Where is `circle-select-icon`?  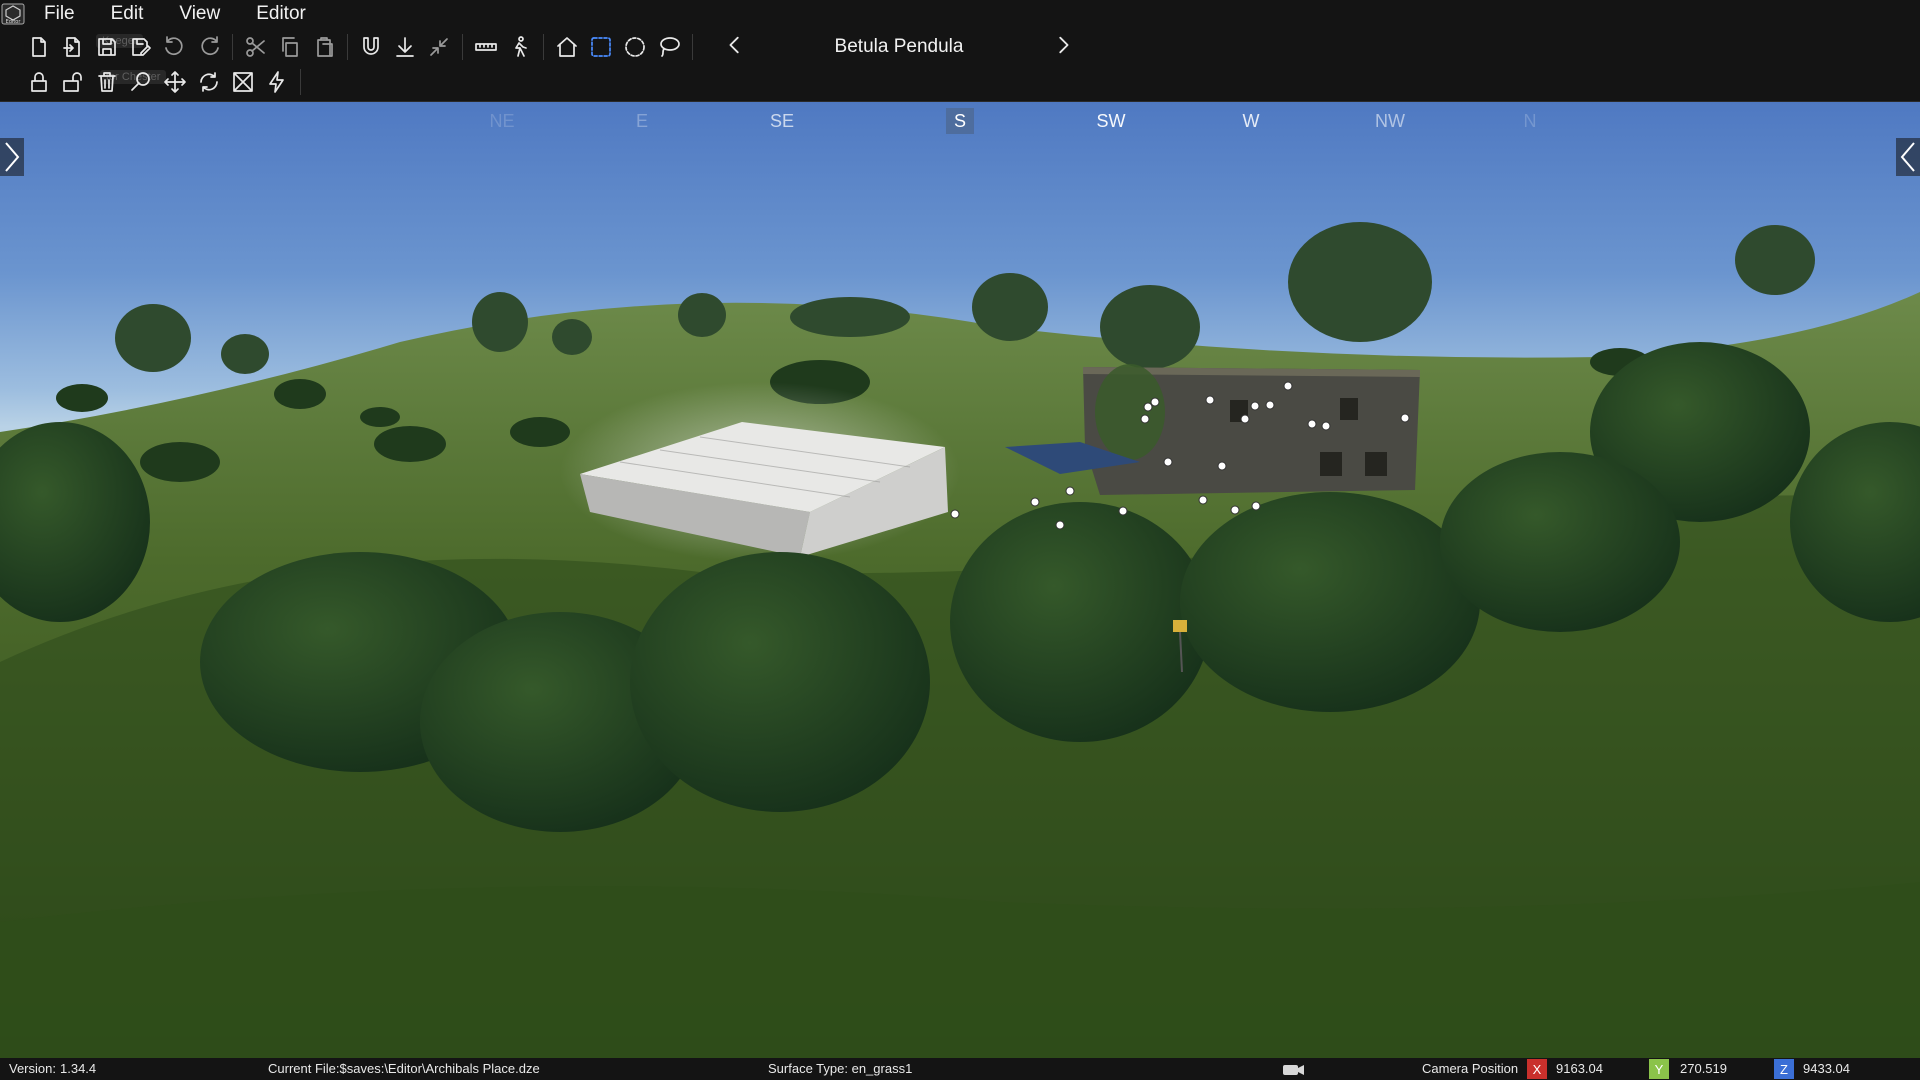 circle-select-icon is located at coordinates (635, 47).